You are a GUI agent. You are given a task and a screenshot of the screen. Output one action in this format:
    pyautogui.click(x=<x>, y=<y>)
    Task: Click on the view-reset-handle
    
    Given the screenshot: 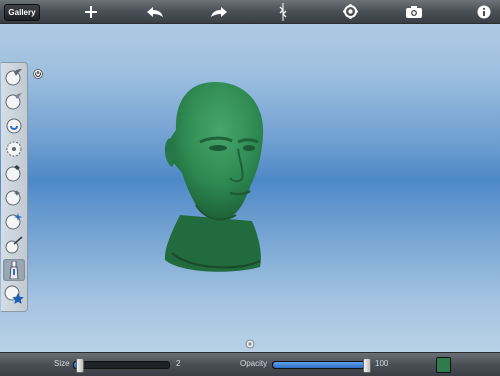 What is the action you would take?
    pyautogui.click(x=250, y=342)
    